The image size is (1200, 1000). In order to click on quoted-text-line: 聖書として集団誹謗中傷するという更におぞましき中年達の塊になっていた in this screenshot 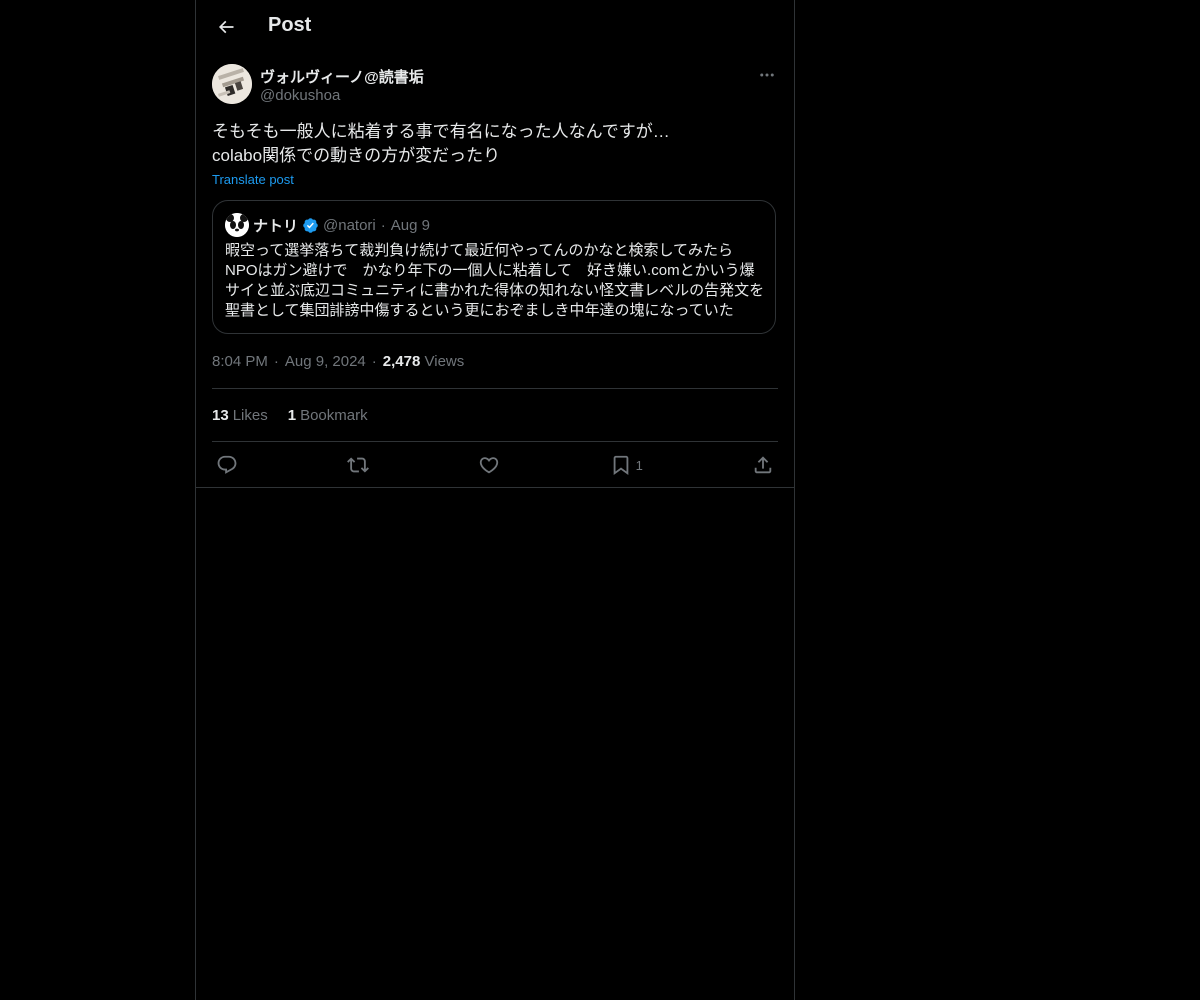, I will do `click(479, 310)`.